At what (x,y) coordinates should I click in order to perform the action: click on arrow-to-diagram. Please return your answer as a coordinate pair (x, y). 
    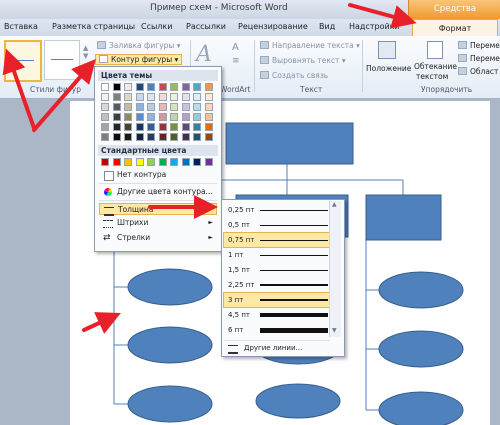
    Looking at the image, I should click on (101, 323).